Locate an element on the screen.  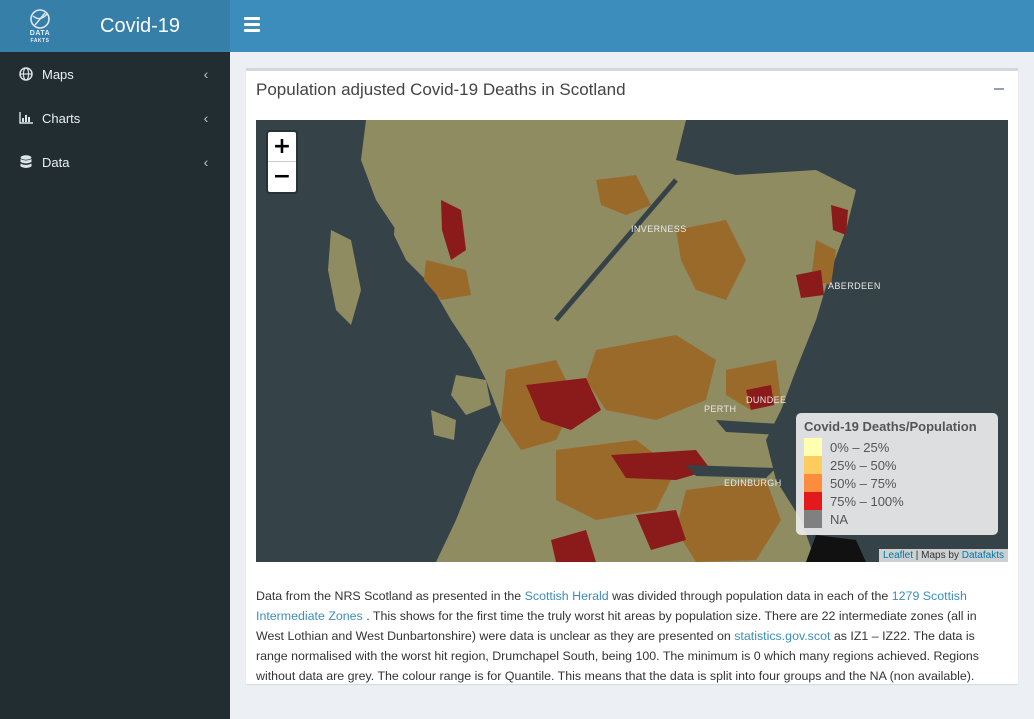
logo-globe-icon is located at coordinates (40, 19).